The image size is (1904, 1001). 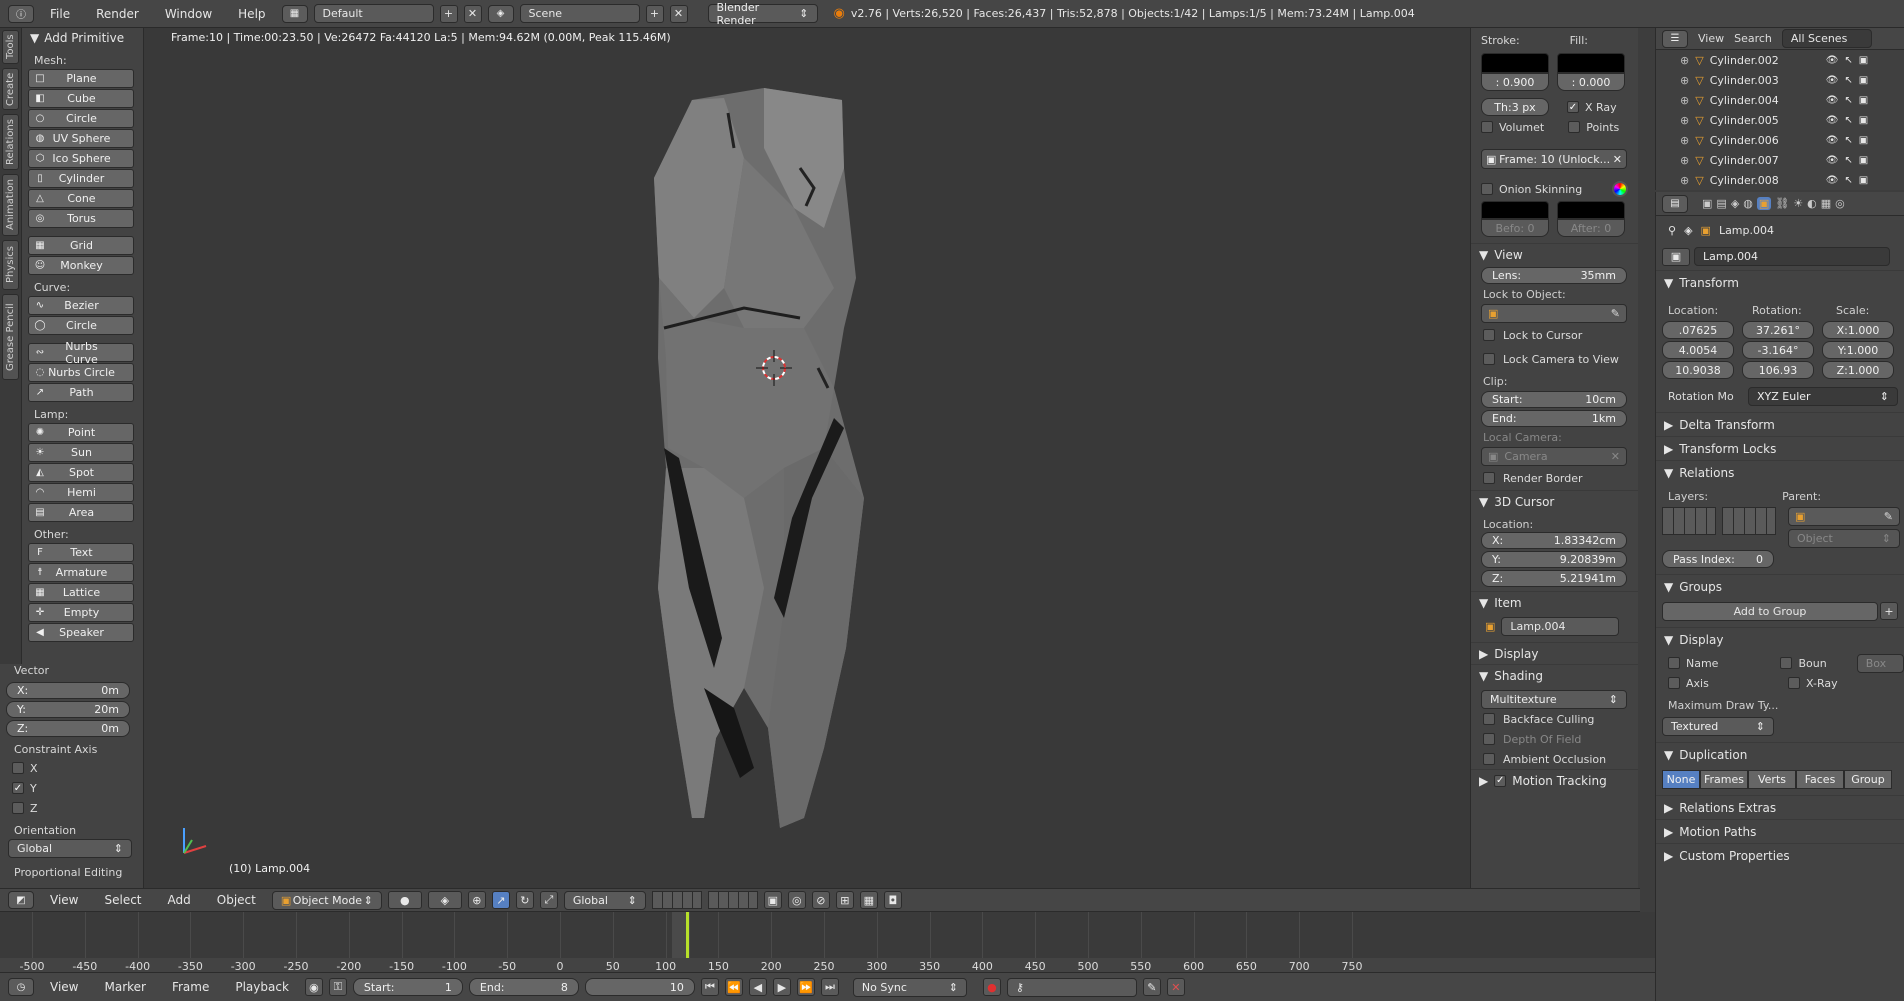 What do you see at coordinates (81, 98) in the screenshot?
I see `add-cube-button: ◧ Cube` at bounding box center [81, 98].